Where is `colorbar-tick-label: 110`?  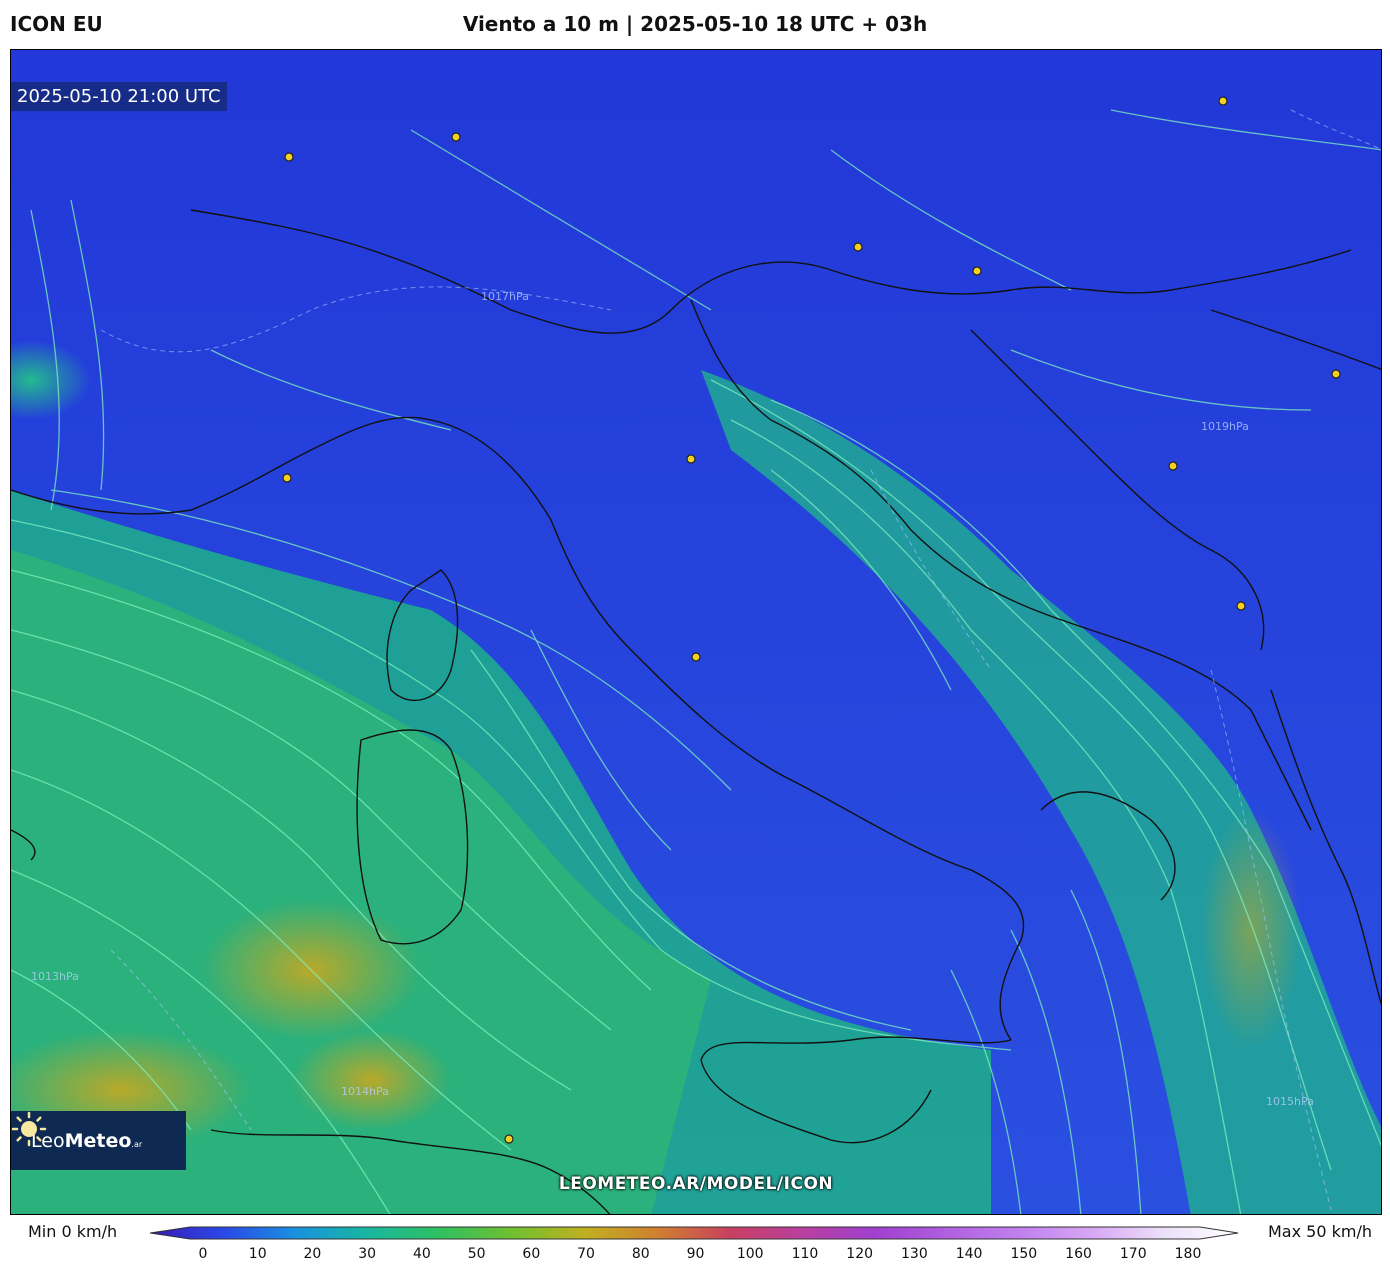
colorbar-tick-label: 110 is located at coordinates (805, 1254).